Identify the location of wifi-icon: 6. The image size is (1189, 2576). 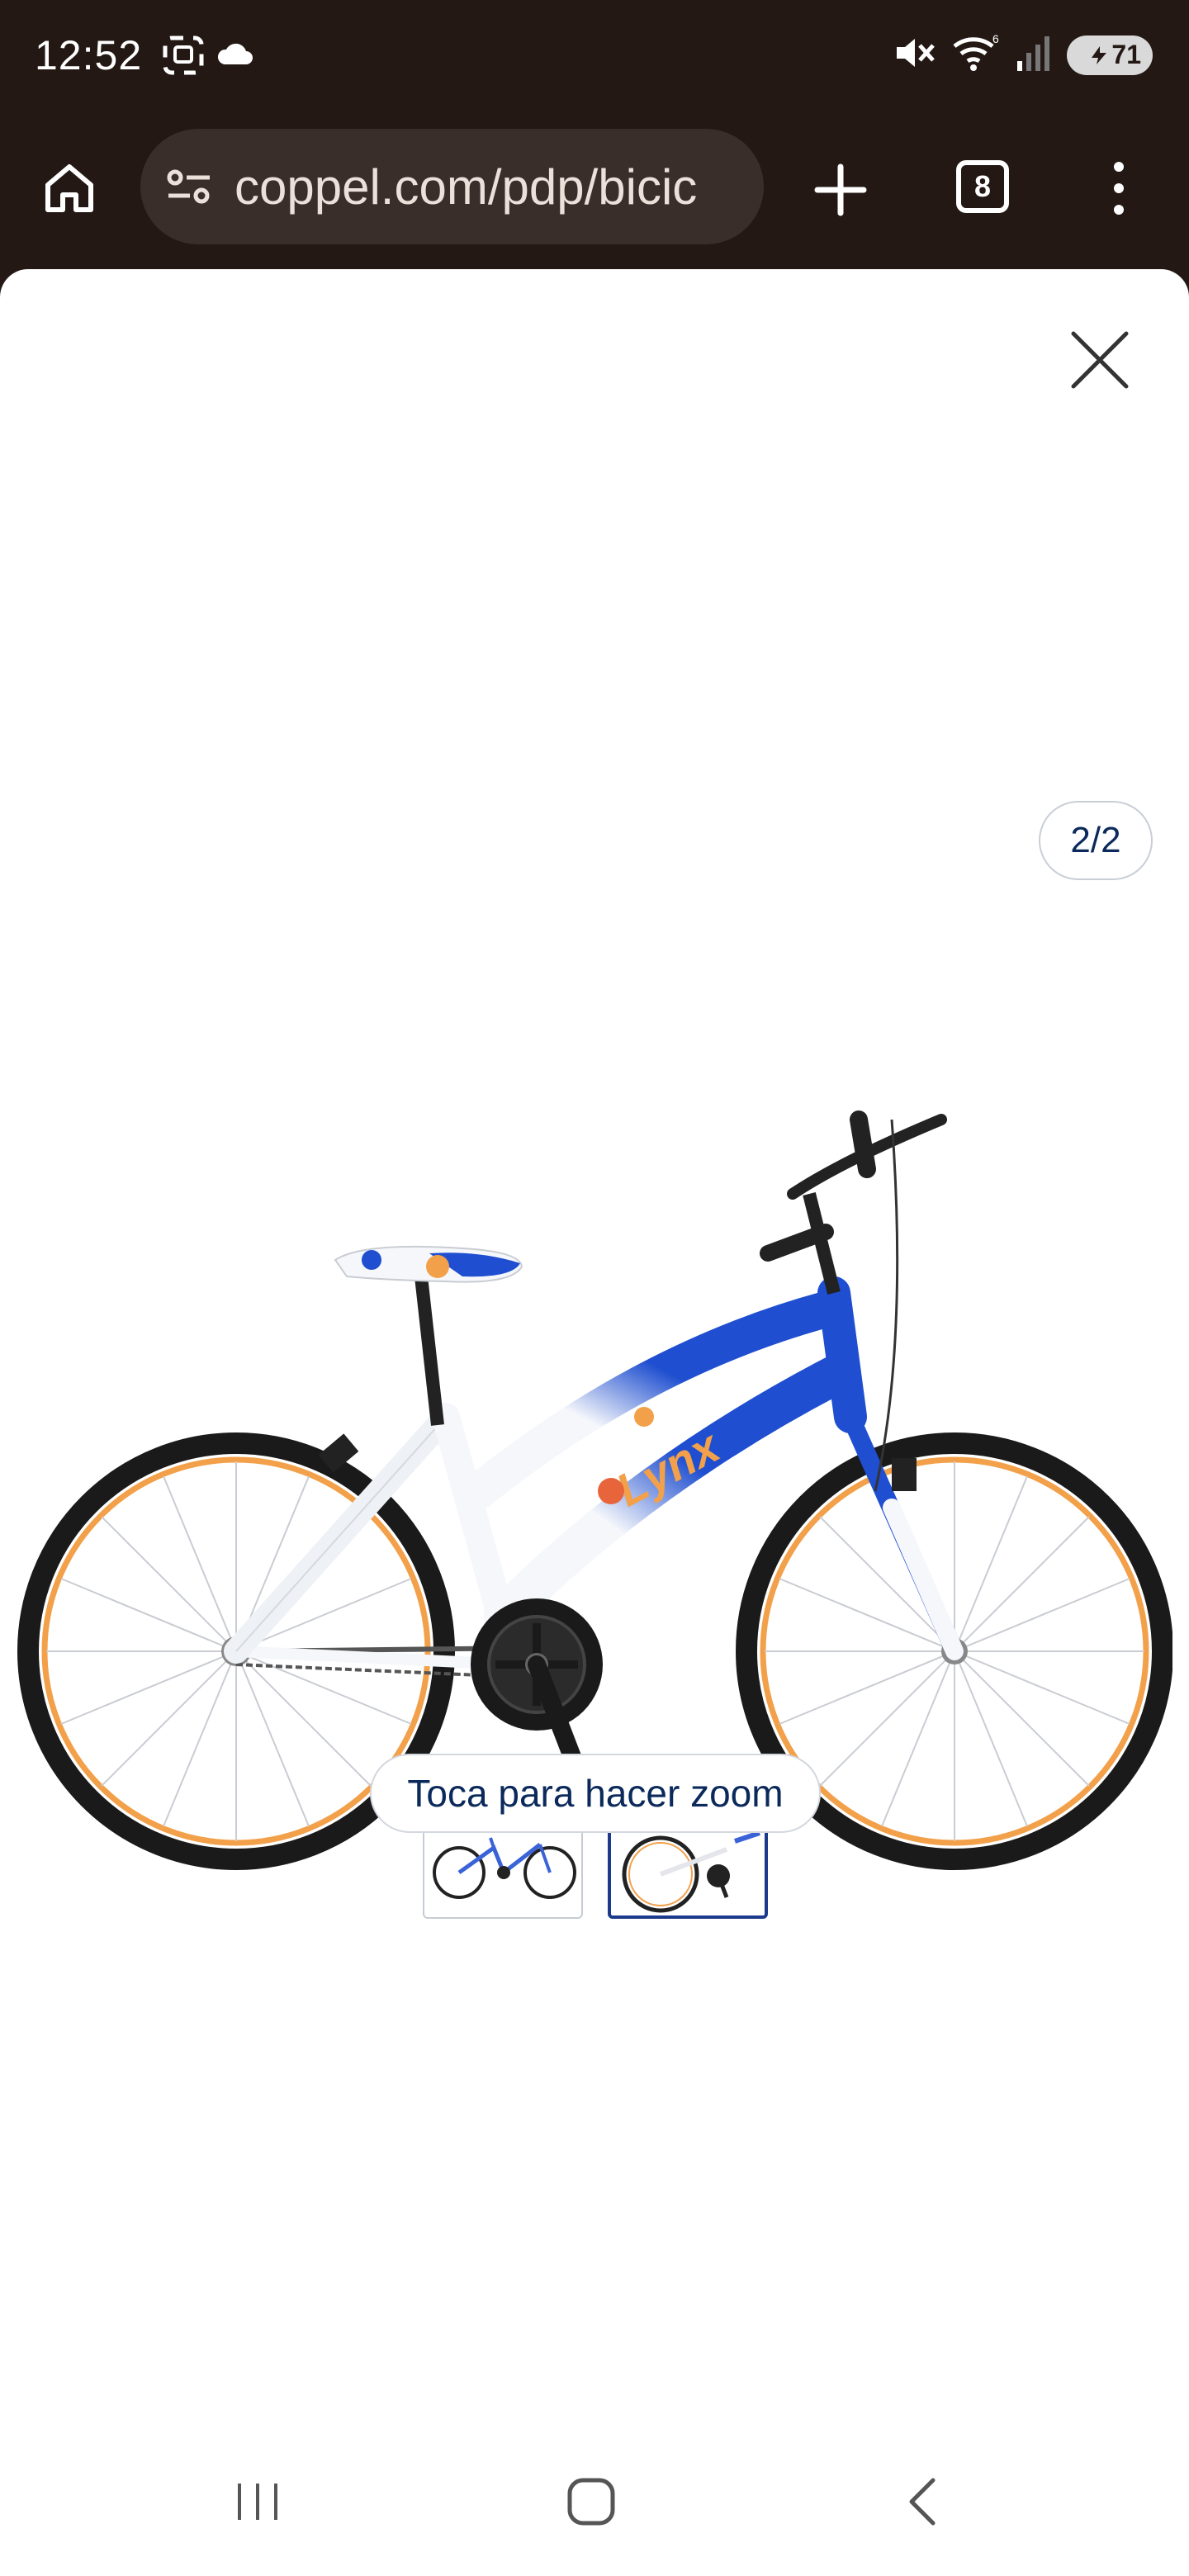
(976, 54).